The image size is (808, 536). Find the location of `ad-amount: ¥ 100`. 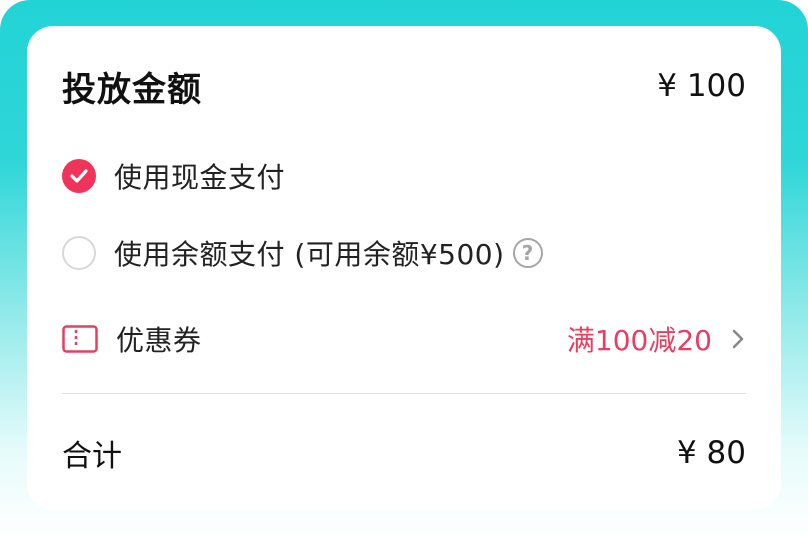

ad-amount: ¥ 100 is located at coordinates (701, 86).